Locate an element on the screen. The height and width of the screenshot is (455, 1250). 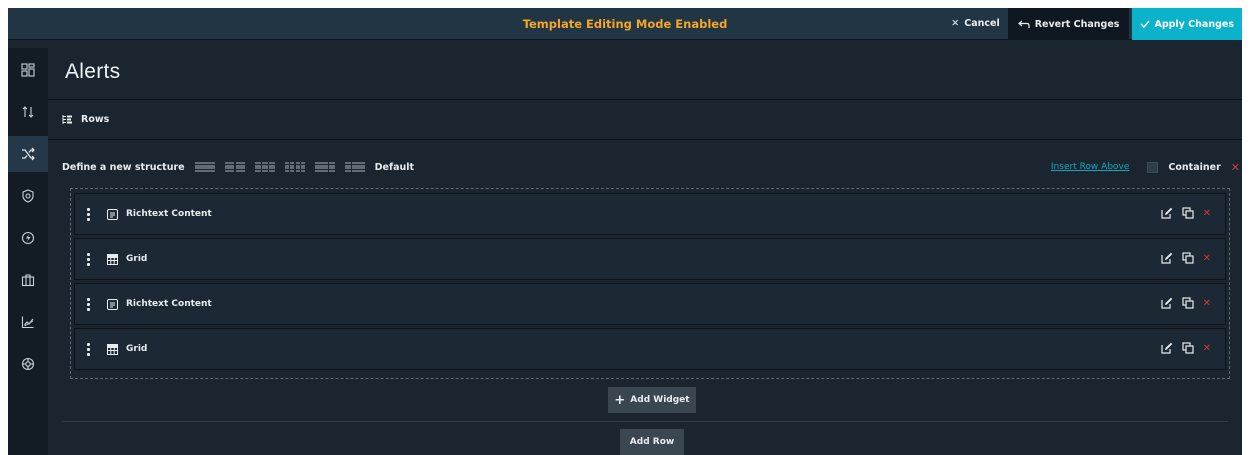
rail-item-cases is located at coordinates (28, 280).